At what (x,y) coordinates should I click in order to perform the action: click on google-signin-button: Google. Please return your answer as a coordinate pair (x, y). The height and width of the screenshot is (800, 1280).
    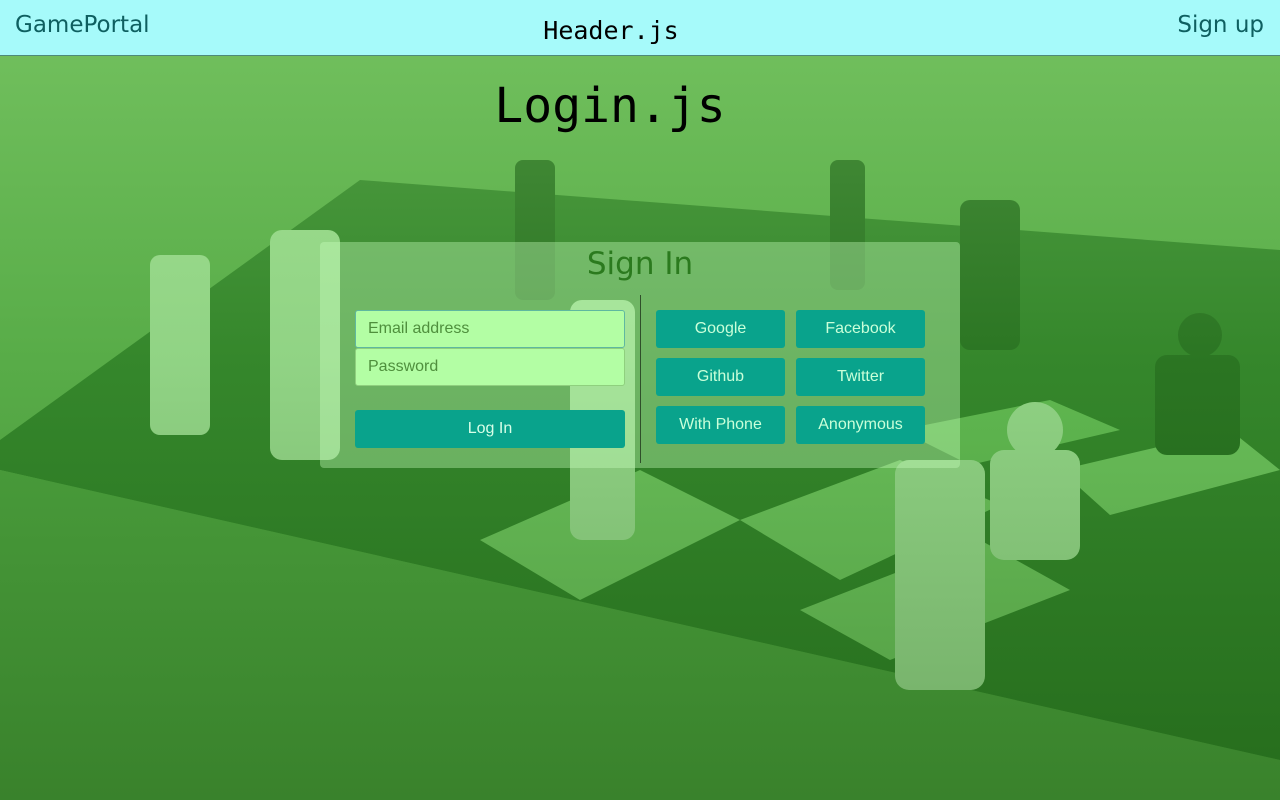
    Looking at the image, I should click on (720, 329).